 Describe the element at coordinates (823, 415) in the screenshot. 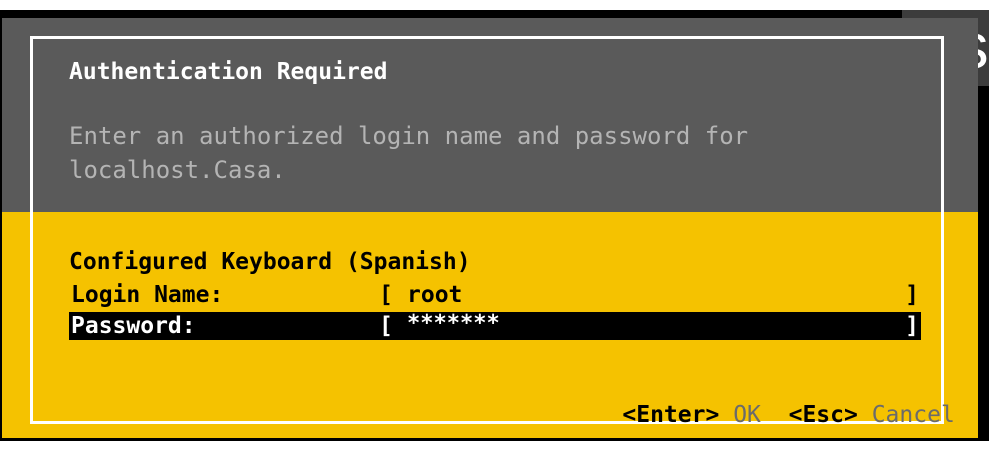

I see `esc-key-hint: <Esc>` at that location.